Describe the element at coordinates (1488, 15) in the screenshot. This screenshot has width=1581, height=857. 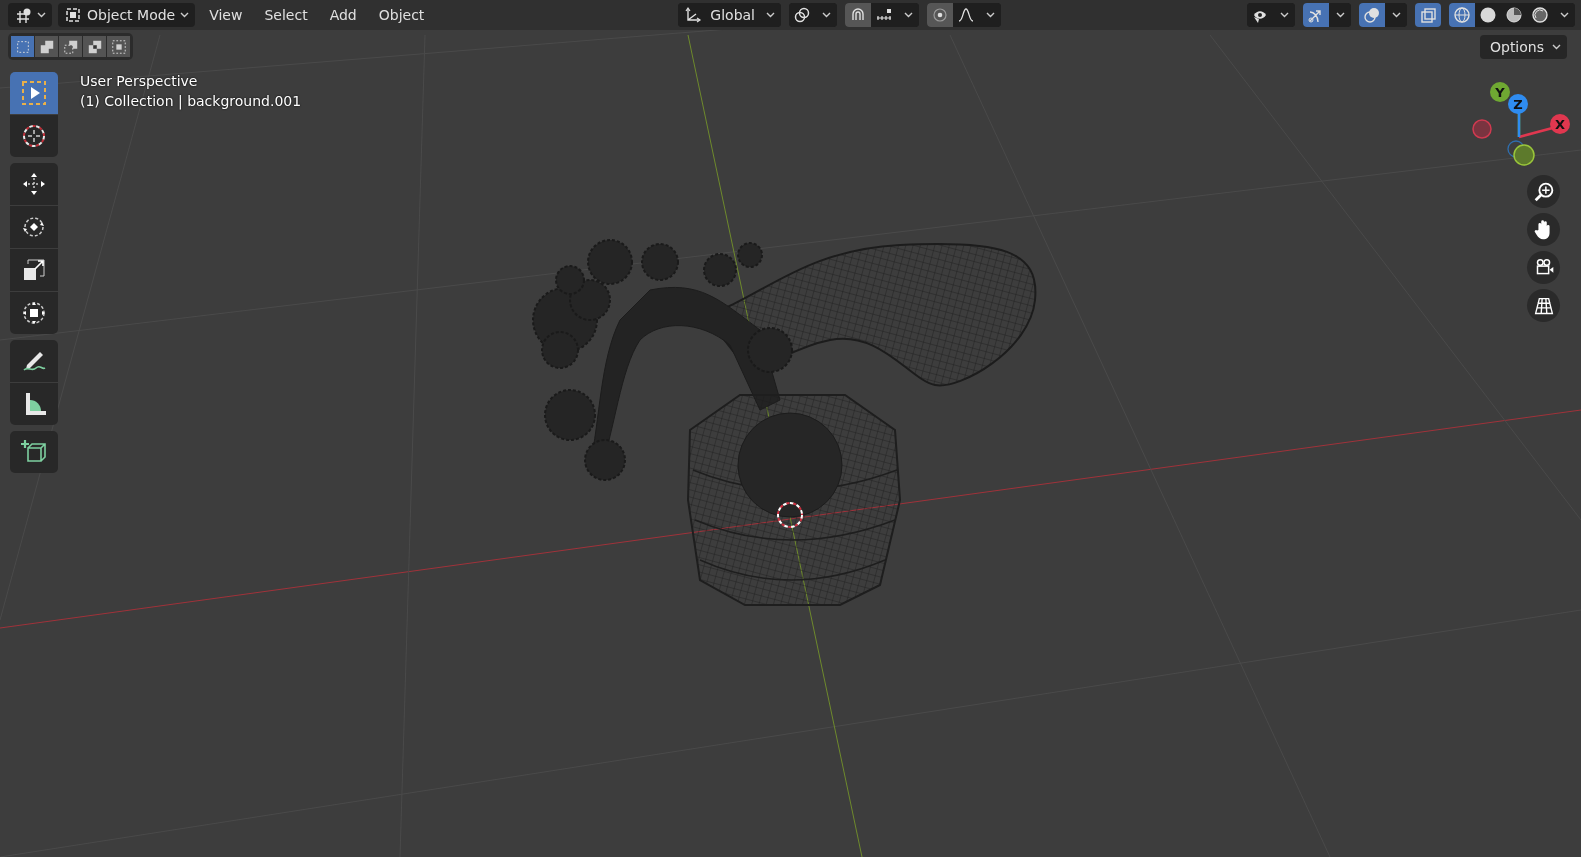
I see `solid-sphere-icon` at that location.